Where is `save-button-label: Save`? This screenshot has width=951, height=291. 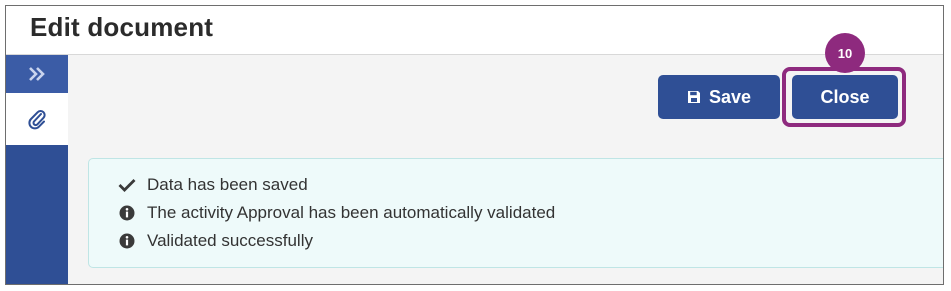
save-button-label: Save is located at coordinates (730, 96).